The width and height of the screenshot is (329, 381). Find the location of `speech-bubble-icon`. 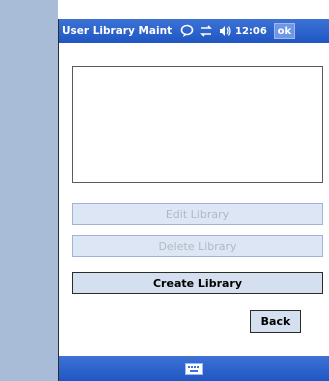

speech-bubble-icon is located at coordinates (187, 31).